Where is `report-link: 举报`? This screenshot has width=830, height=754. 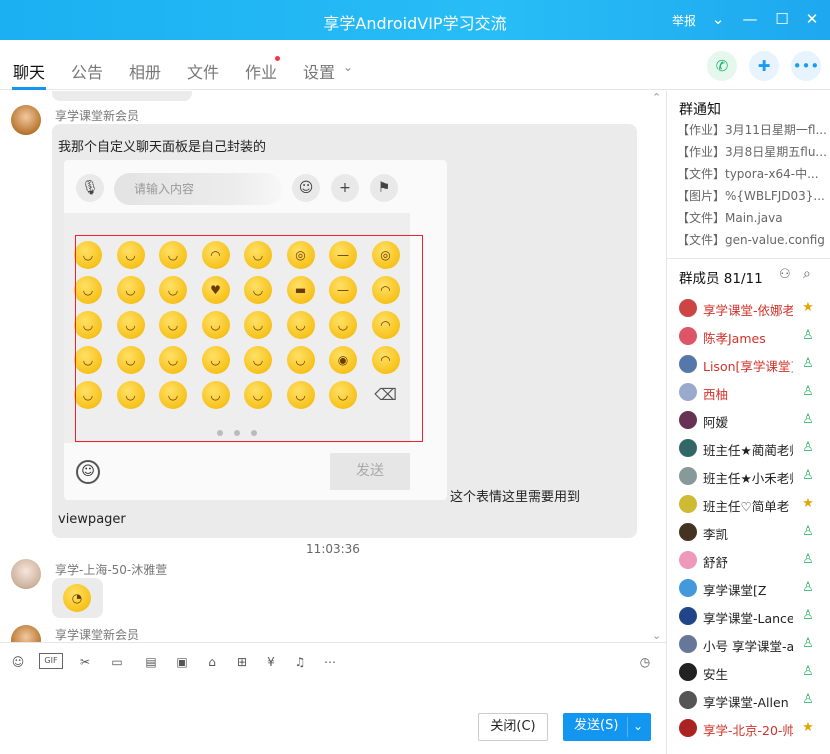 report-link: 举报 is located at coordinates (684, 20).